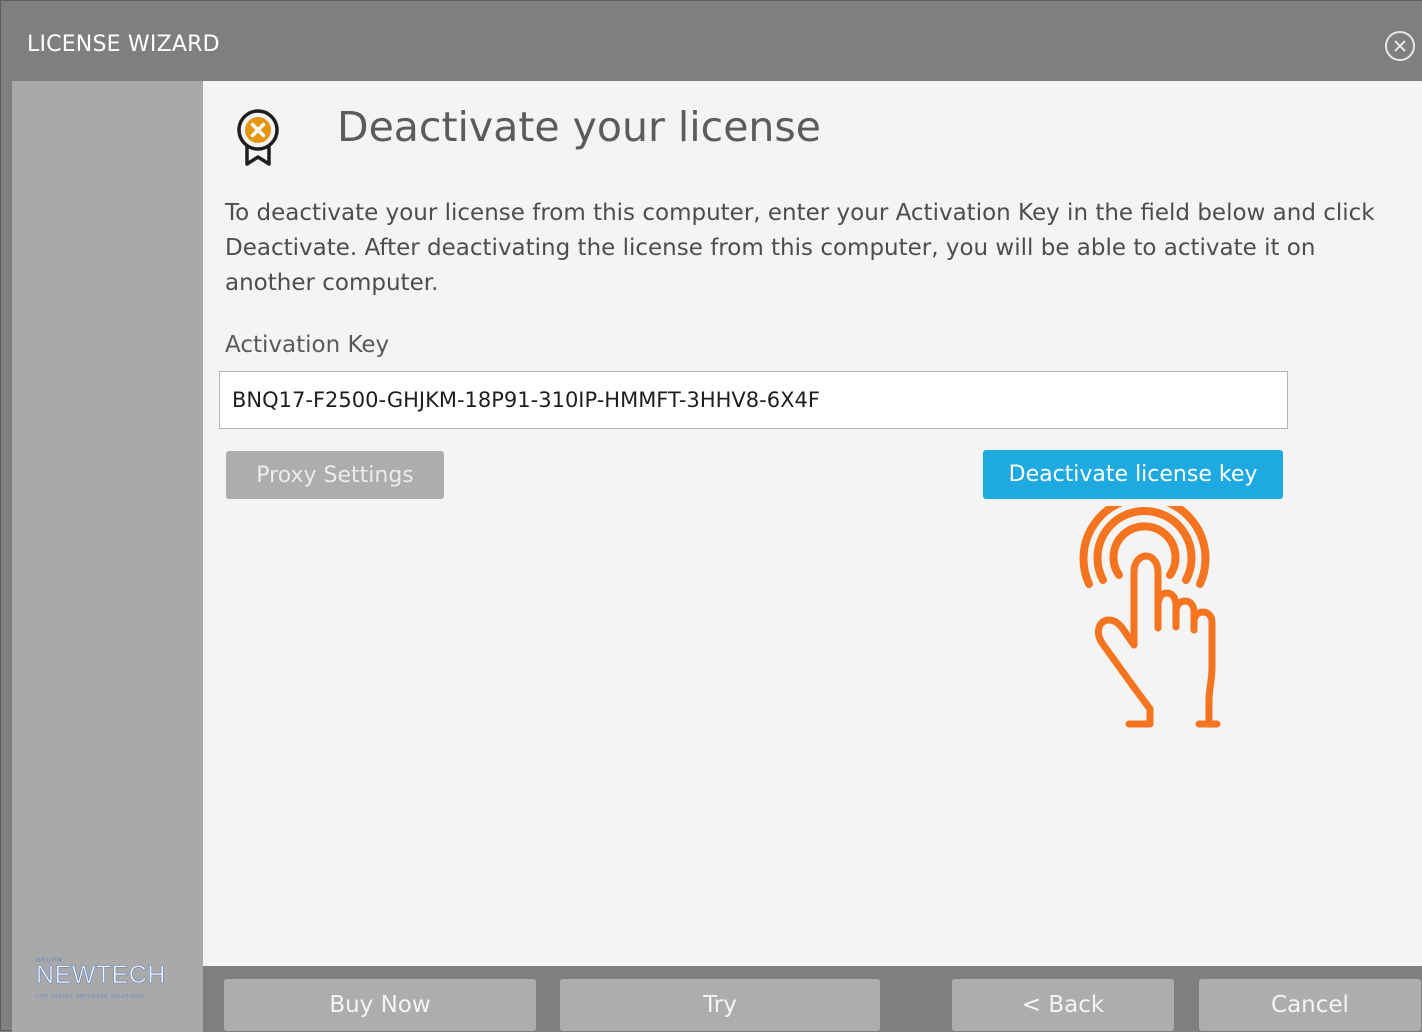 The image size is (1422, 1032). I want to click on license-ribbon-x-icon, so click(258, 137).